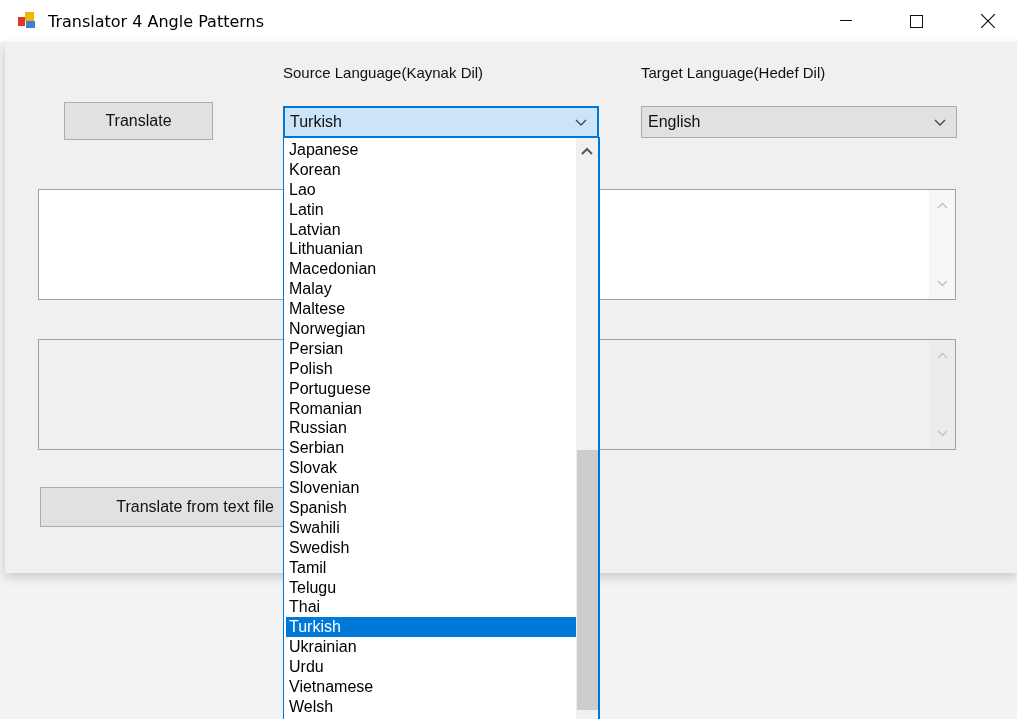 Image resolution: width=1017 pixels, height=719 pixels. Describe the element at coordinates (156, 21) in the screenshot. I see `window-title: Translator 4 Angle Patterns` at that location.